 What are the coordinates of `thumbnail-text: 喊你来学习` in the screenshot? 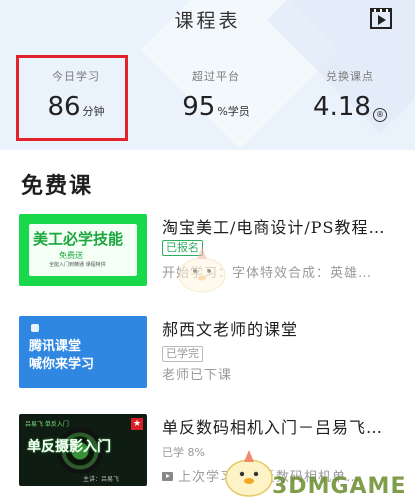 It's located at (62, 364).